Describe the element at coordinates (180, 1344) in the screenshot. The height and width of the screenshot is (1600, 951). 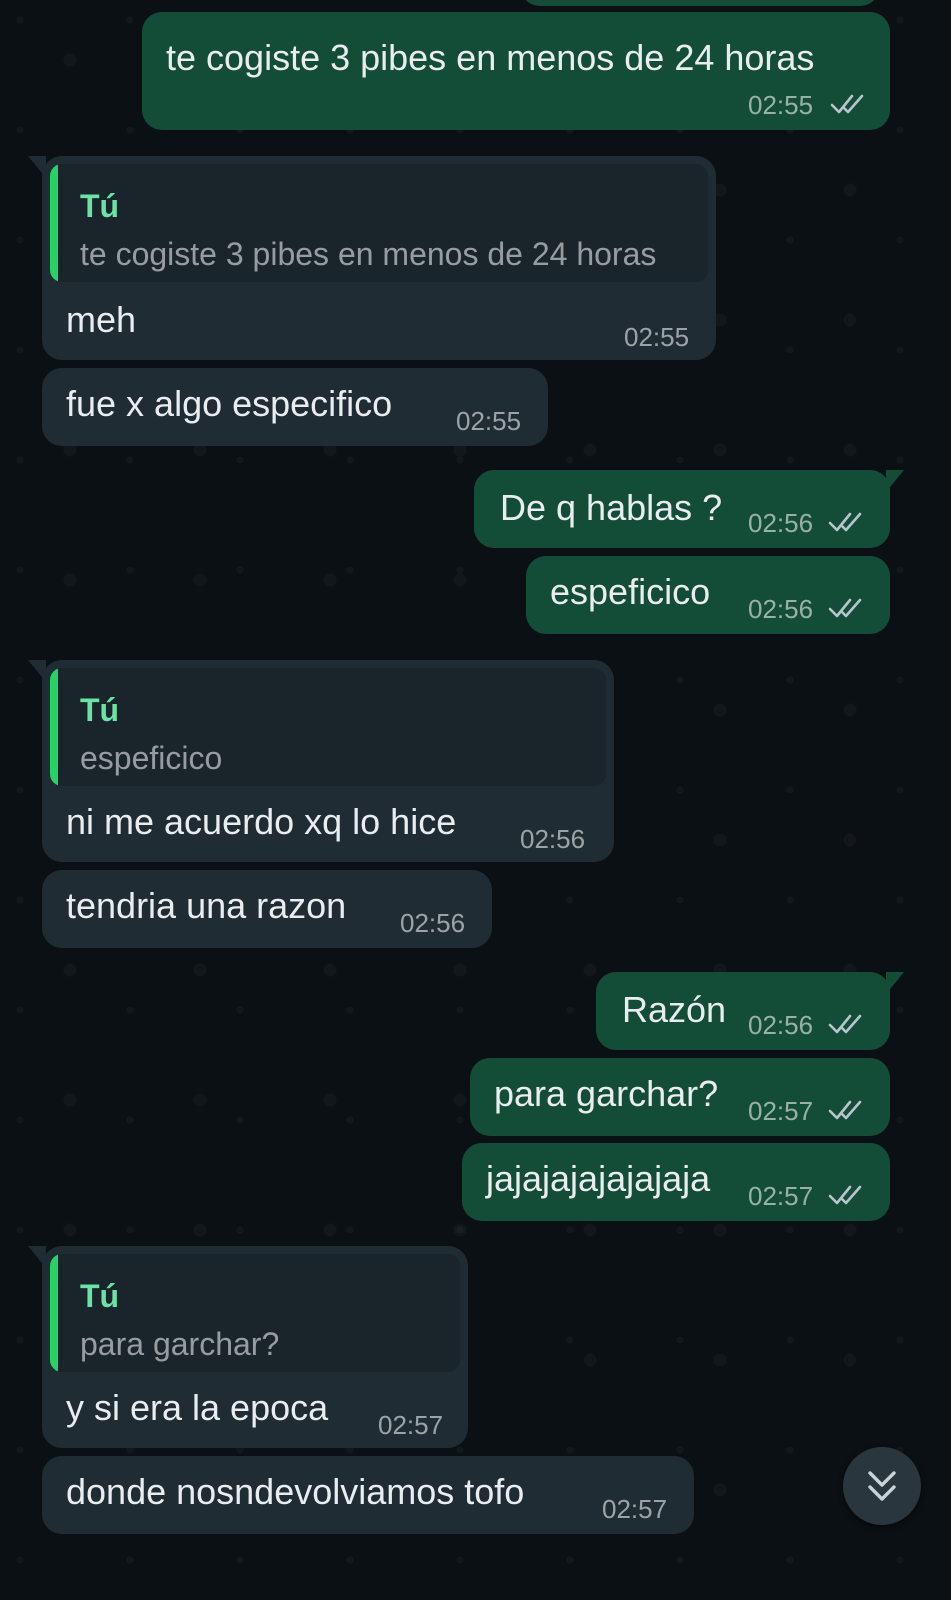
I see `quote-text: para garchar?` at that location.